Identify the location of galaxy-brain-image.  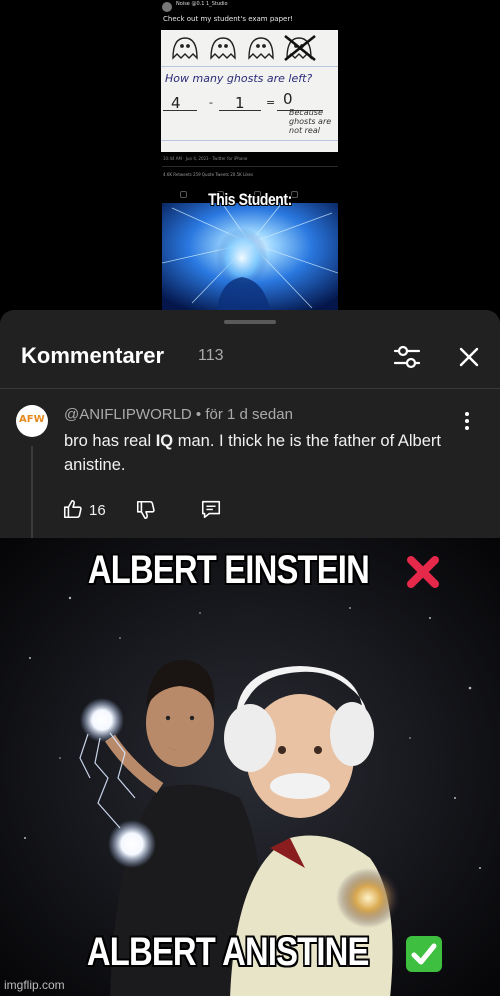
(250, 256).